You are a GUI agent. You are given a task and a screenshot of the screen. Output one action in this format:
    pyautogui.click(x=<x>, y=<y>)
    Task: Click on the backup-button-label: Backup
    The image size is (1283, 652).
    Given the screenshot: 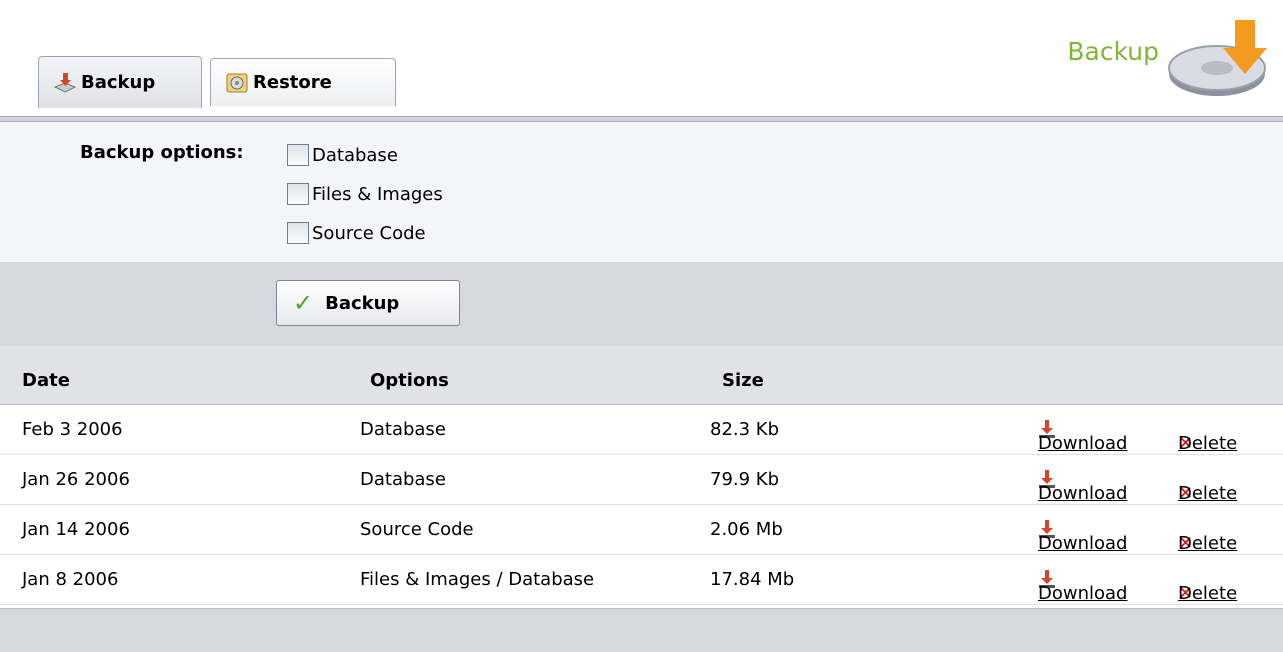 What is the action you would take?
    pyautogui.click(x=362, y=303)
    